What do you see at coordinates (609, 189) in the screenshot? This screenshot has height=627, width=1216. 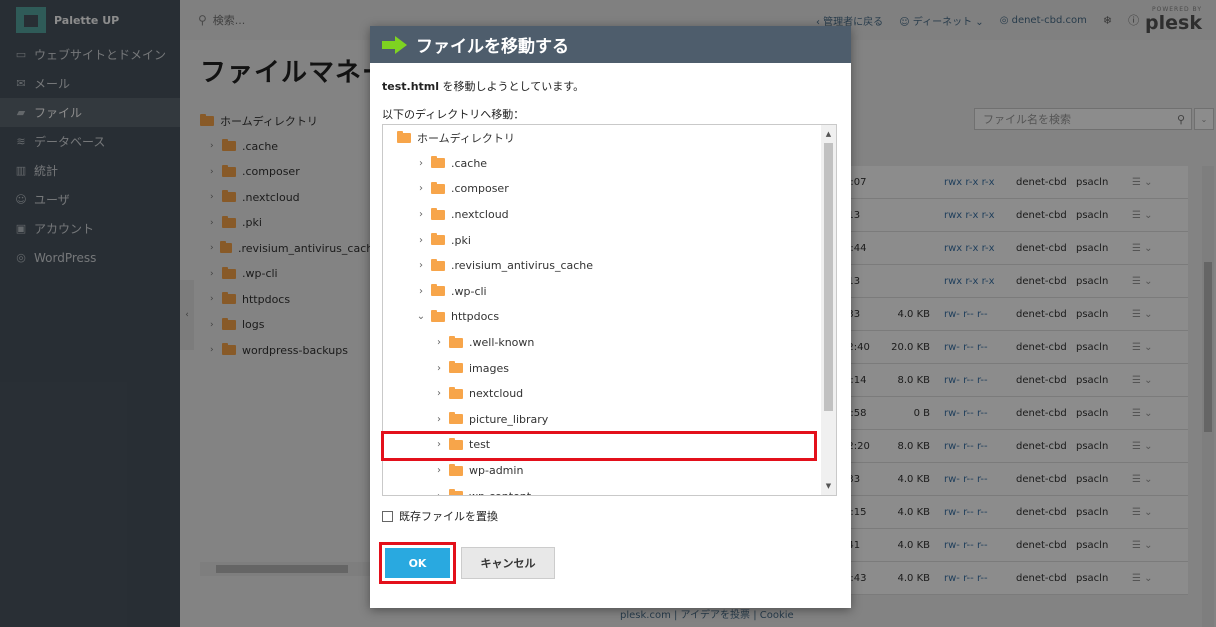 I see `dialog-tree-item: › .composer` at bounding box center [609, 189].